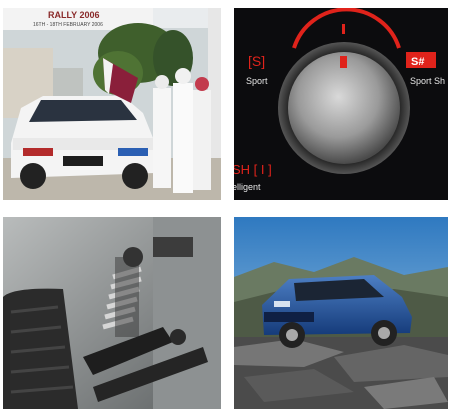 The height and width of the screenshot is (409, 449). Describe the element at coordinates (253, 169) in the screenshot. I see `dial-bottom-badge: SH [ I ]` at that location.